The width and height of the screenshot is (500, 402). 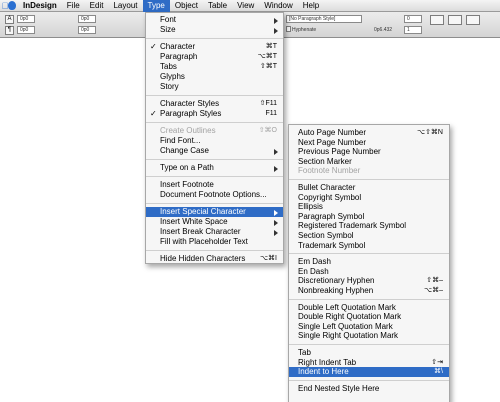 I want to click on special-char-item-single-right-quotation-mark: Single Right Quotation Mark, so click(x=369, y=336).